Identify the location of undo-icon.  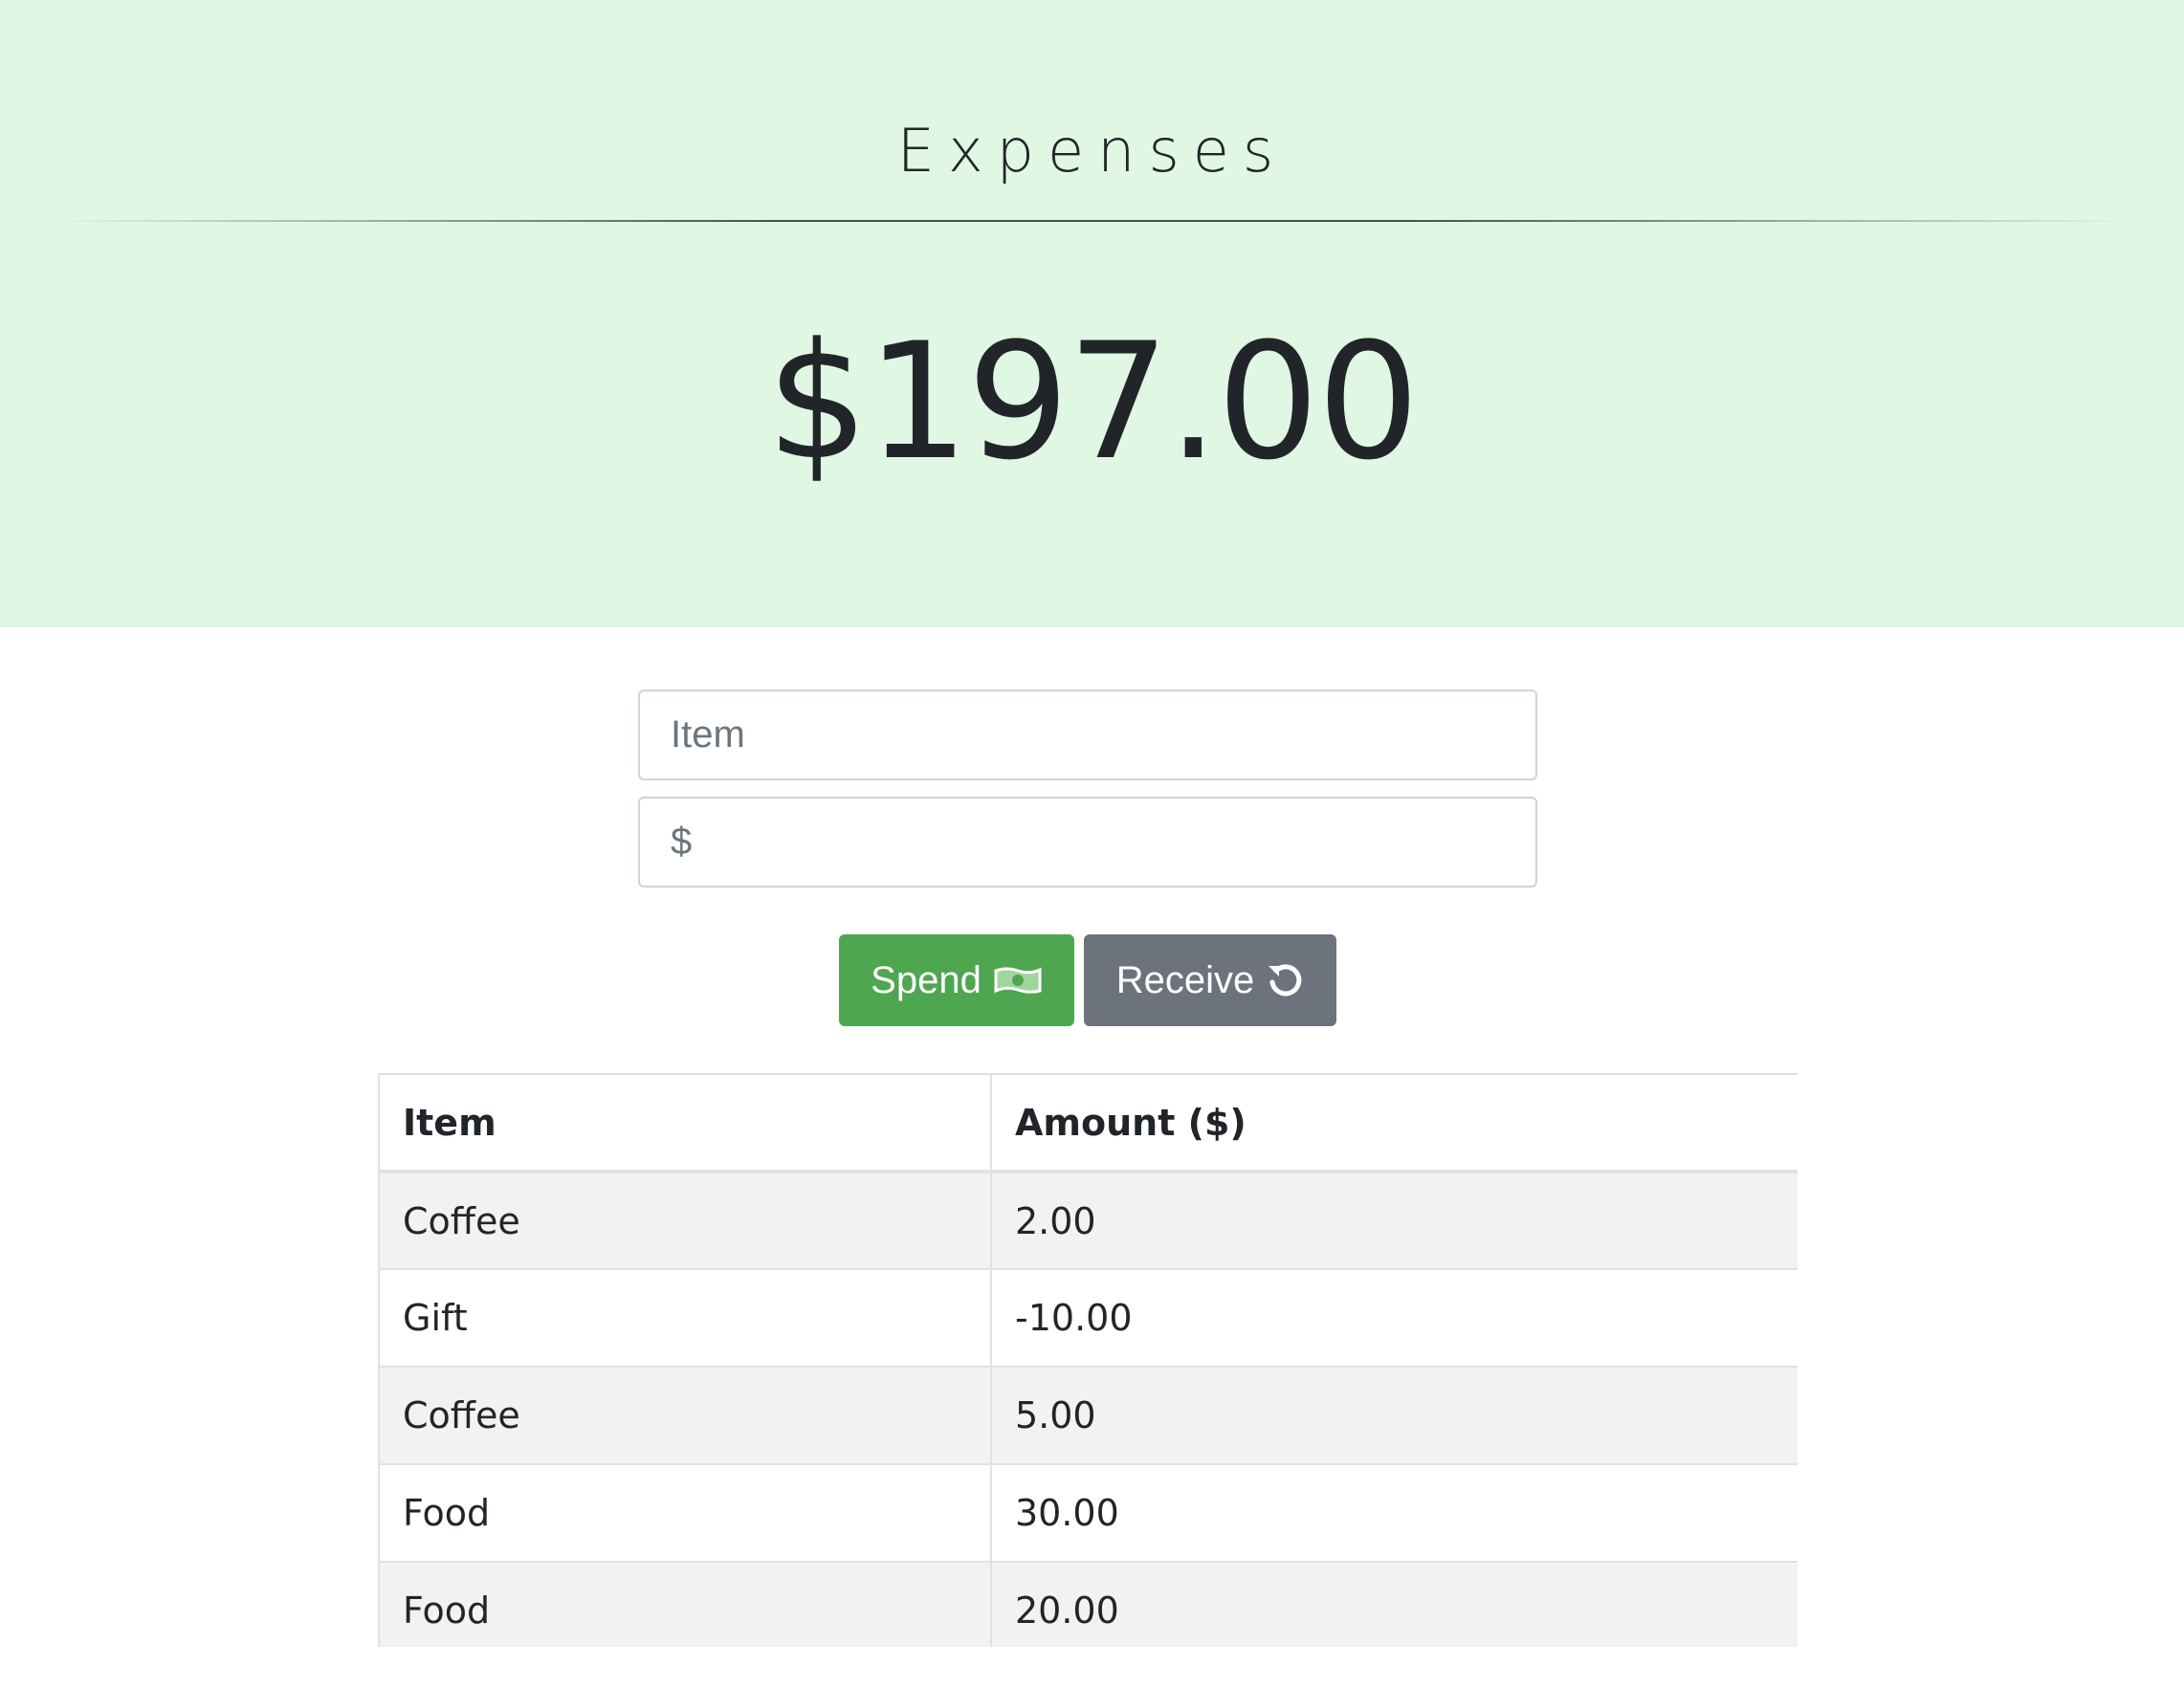
(1285, 980).